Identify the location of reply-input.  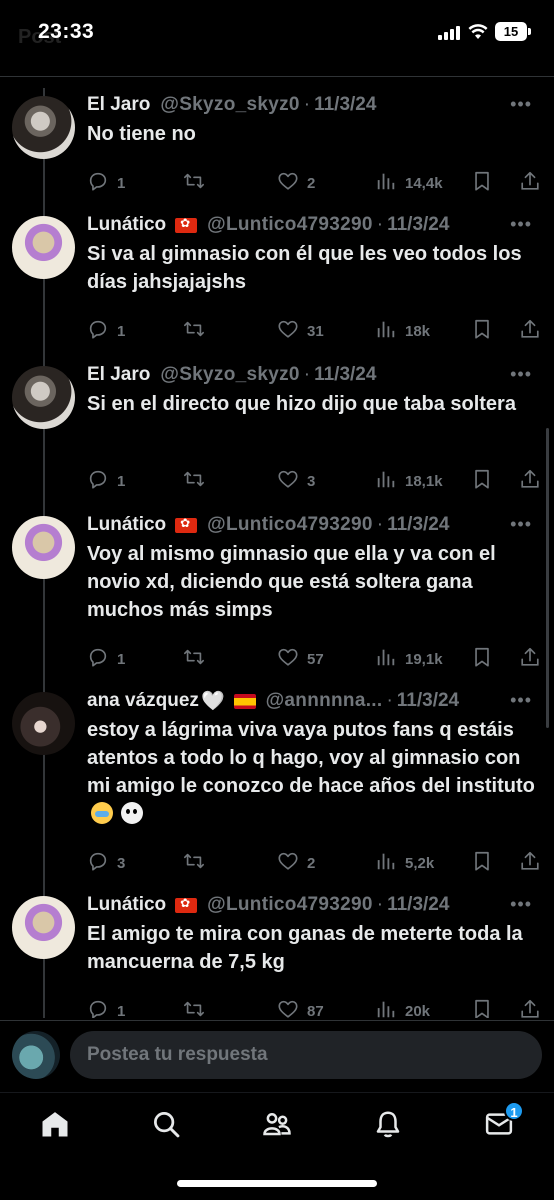
(306, 1055).